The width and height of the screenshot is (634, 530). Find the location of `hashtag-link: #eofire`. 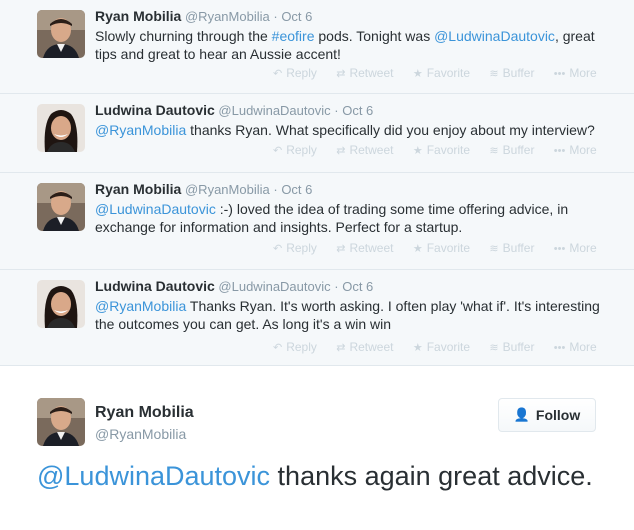

hashtag-link: #eofire is located at coordinates (293, 36).